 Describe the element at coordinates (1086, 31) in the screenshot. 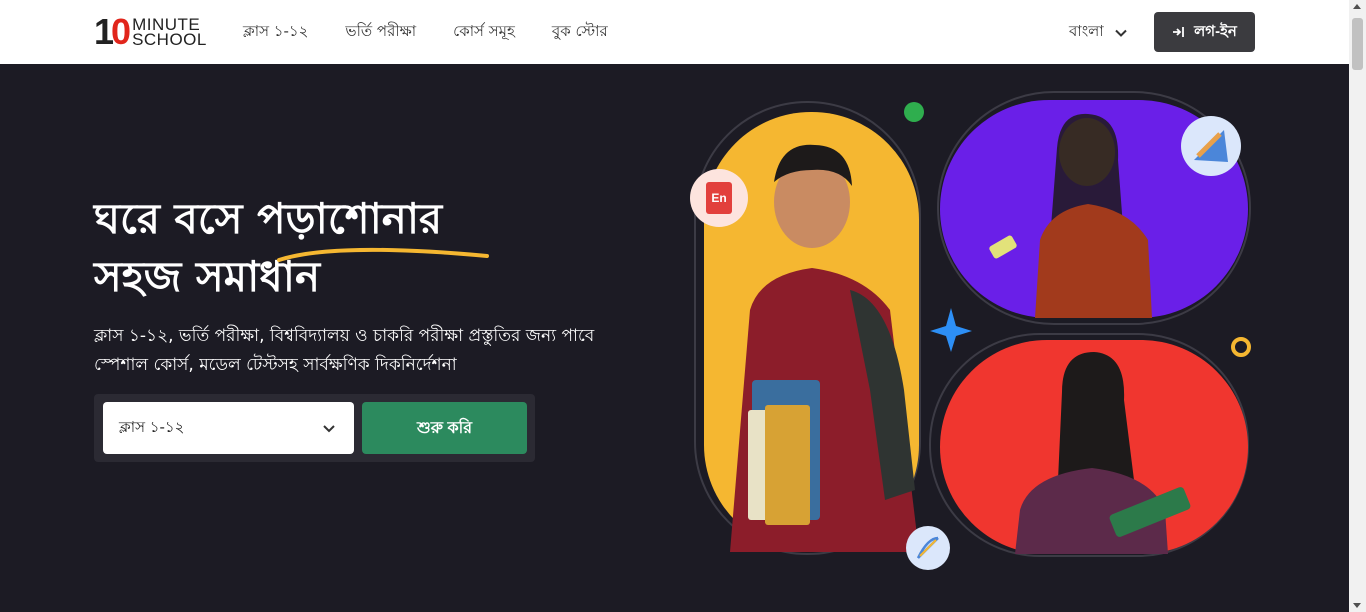

I see `language-label: বাংলা` at that location.